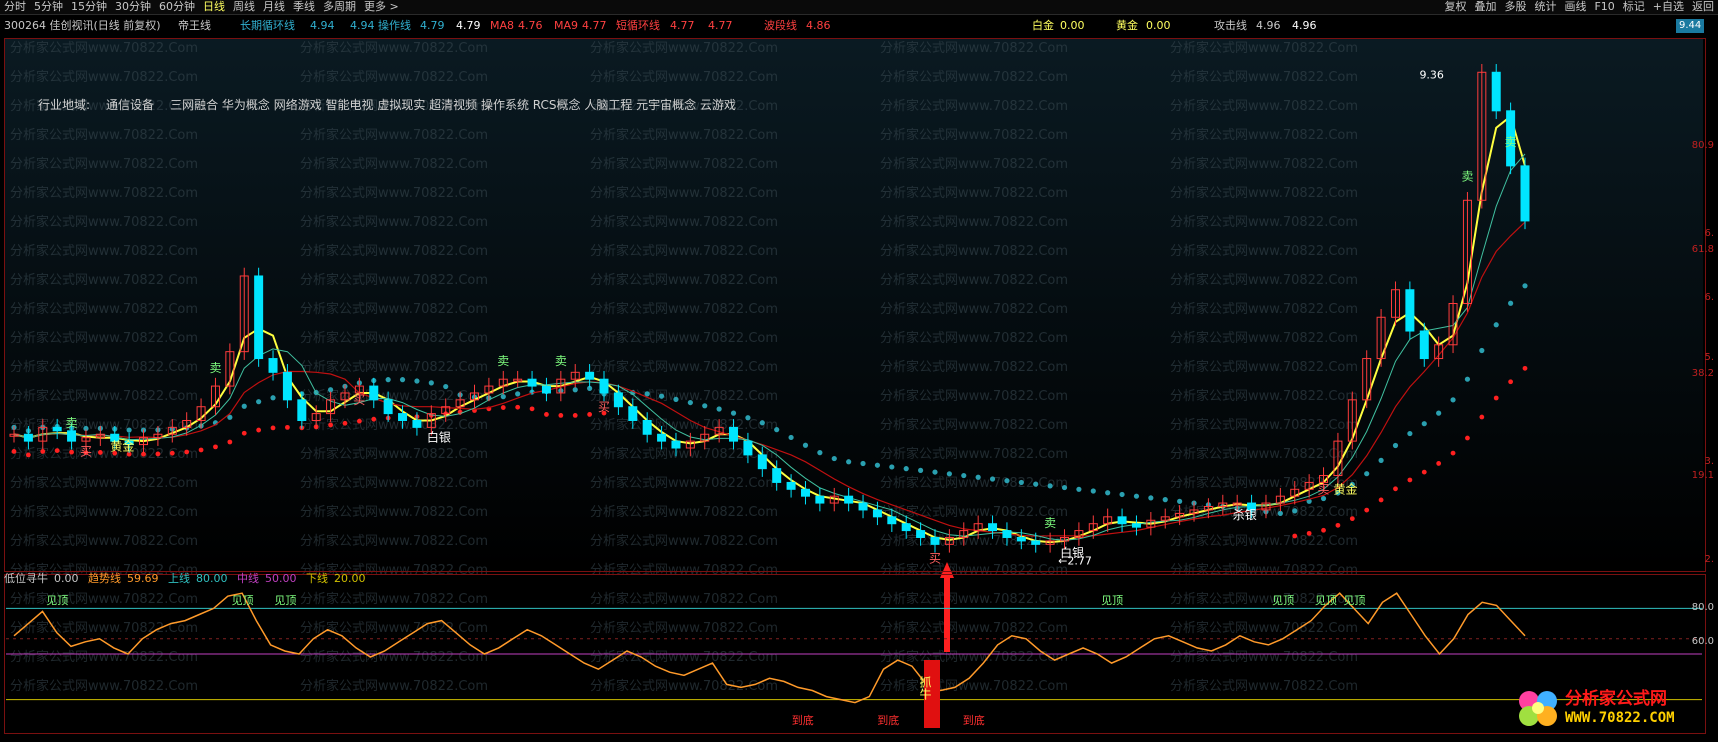 This screenshot has height=742, width=1718. What do you see at coordinates (26, 578) in the screenshot?
I see `sub-indicator-name: 低位寻牛` at bounding box center [26, 578].